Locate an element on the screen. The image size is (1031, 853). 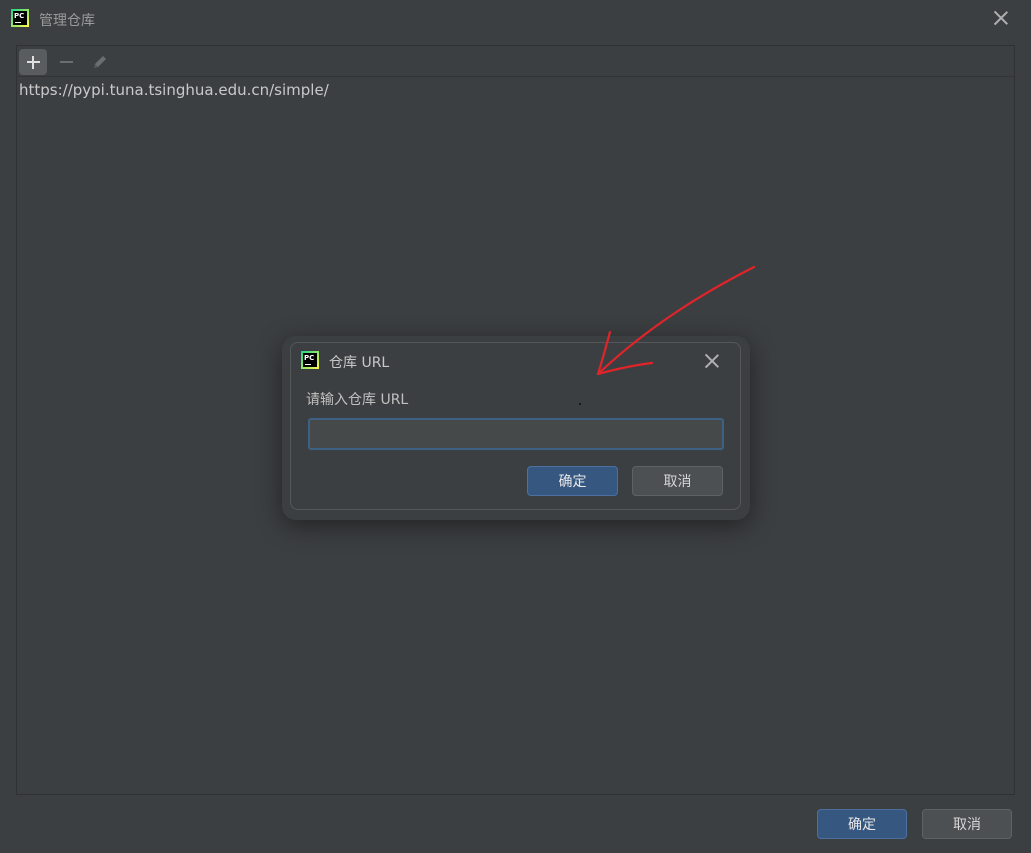
dialog-ok-button: 确定 is located at coordinates (572, 481).